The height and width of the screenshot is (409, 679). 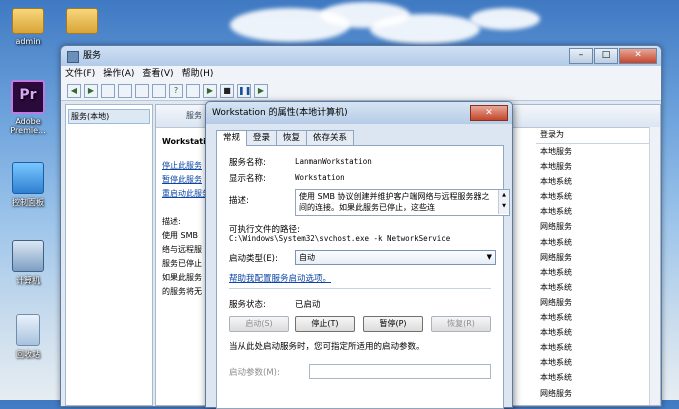 What do you see at coordinates (108, 91) in the screenshot?
I see `console-tree-icon` at bounding box center [108, 91].